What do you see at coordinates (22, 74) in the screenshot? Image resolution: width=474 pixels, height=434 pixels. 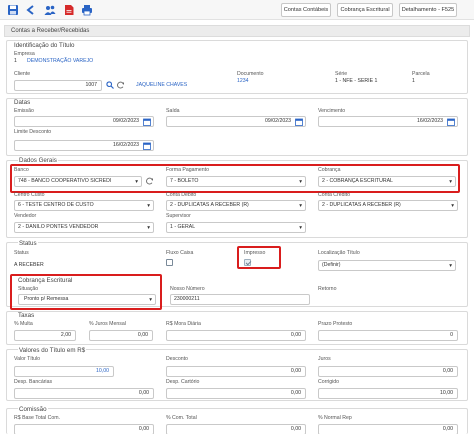 I see `cliente-label: Cliente` at bounding box center [22, 74].